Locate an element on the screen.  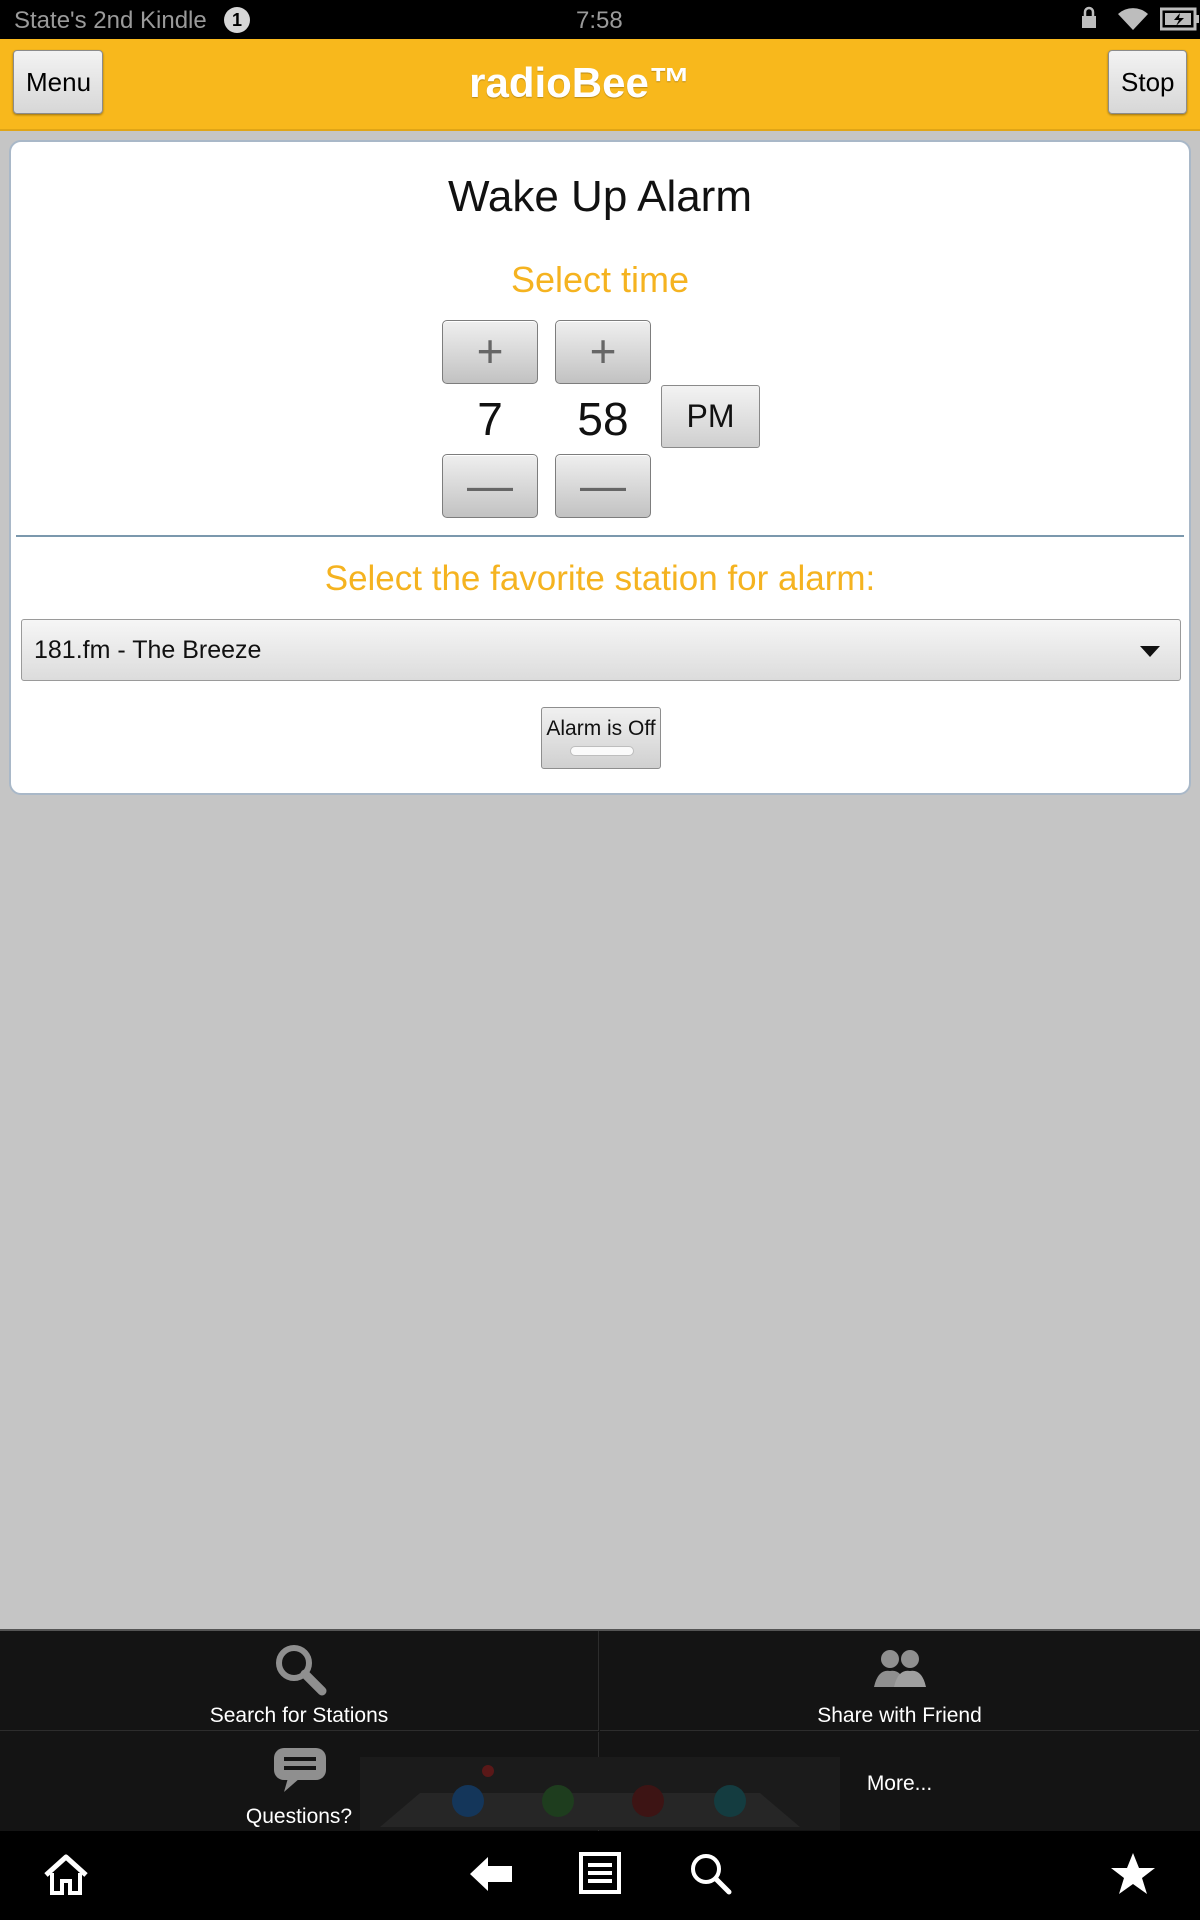
divider is located at coordinates (600, 536).